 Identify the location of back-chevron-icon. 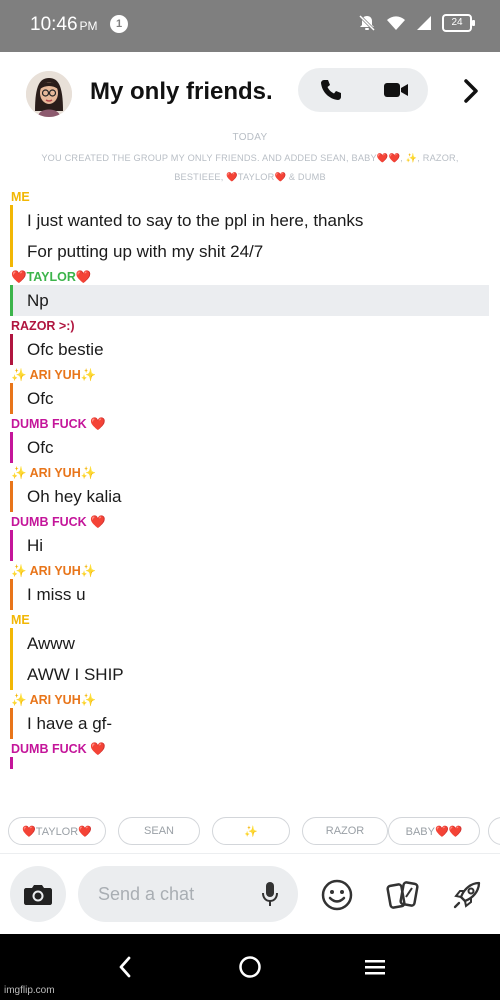
(125, 967).